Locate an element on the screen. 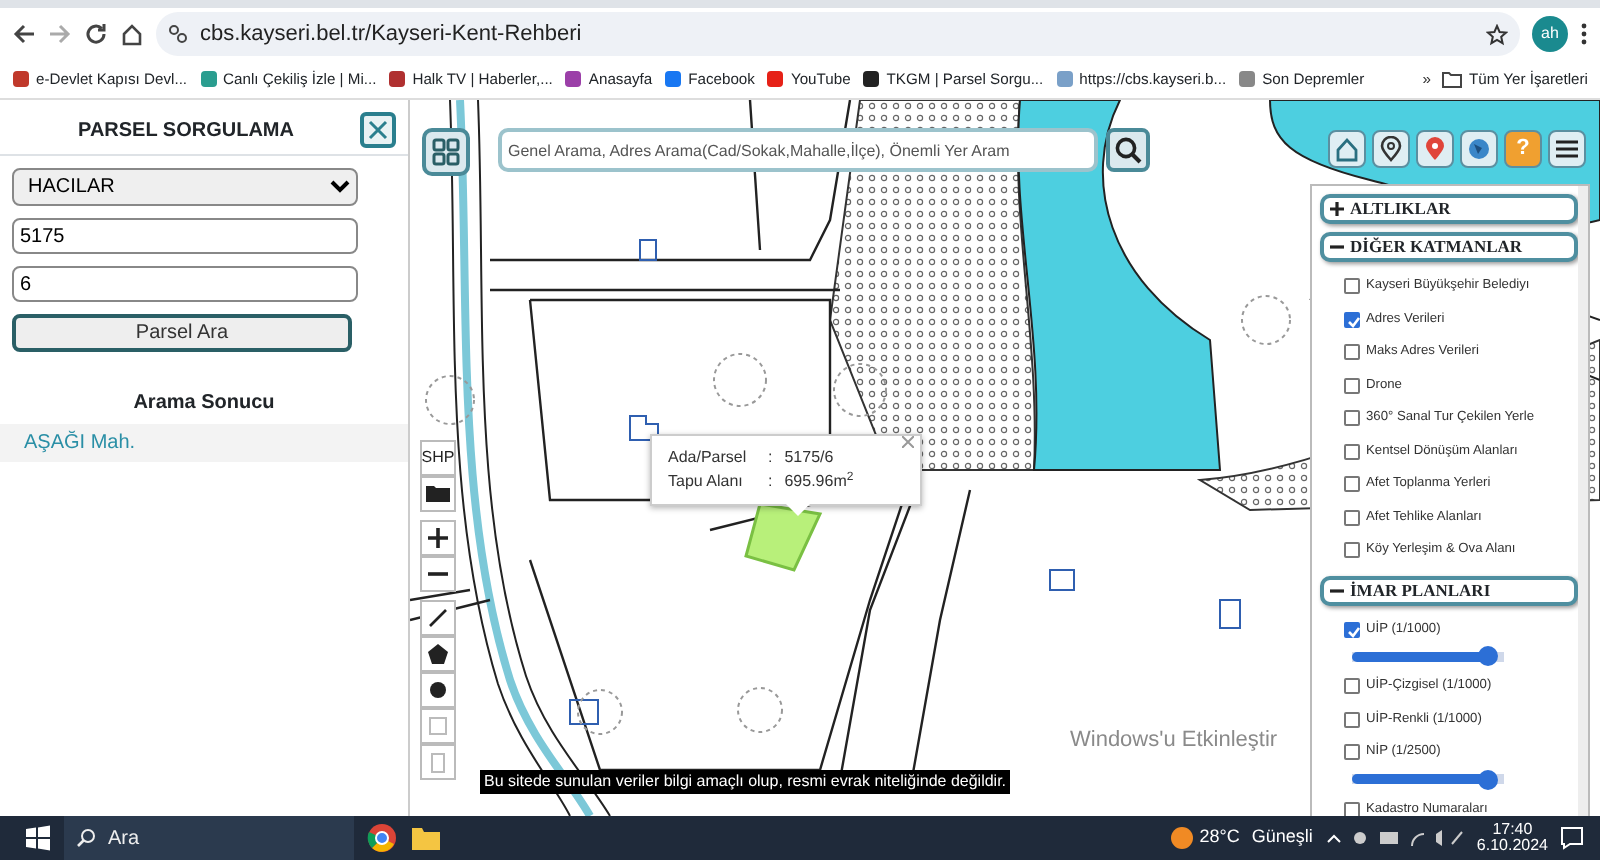 This screenshot has width=1600, height=860. weather-text: Güneşli is located at coordinates (1282, 837).